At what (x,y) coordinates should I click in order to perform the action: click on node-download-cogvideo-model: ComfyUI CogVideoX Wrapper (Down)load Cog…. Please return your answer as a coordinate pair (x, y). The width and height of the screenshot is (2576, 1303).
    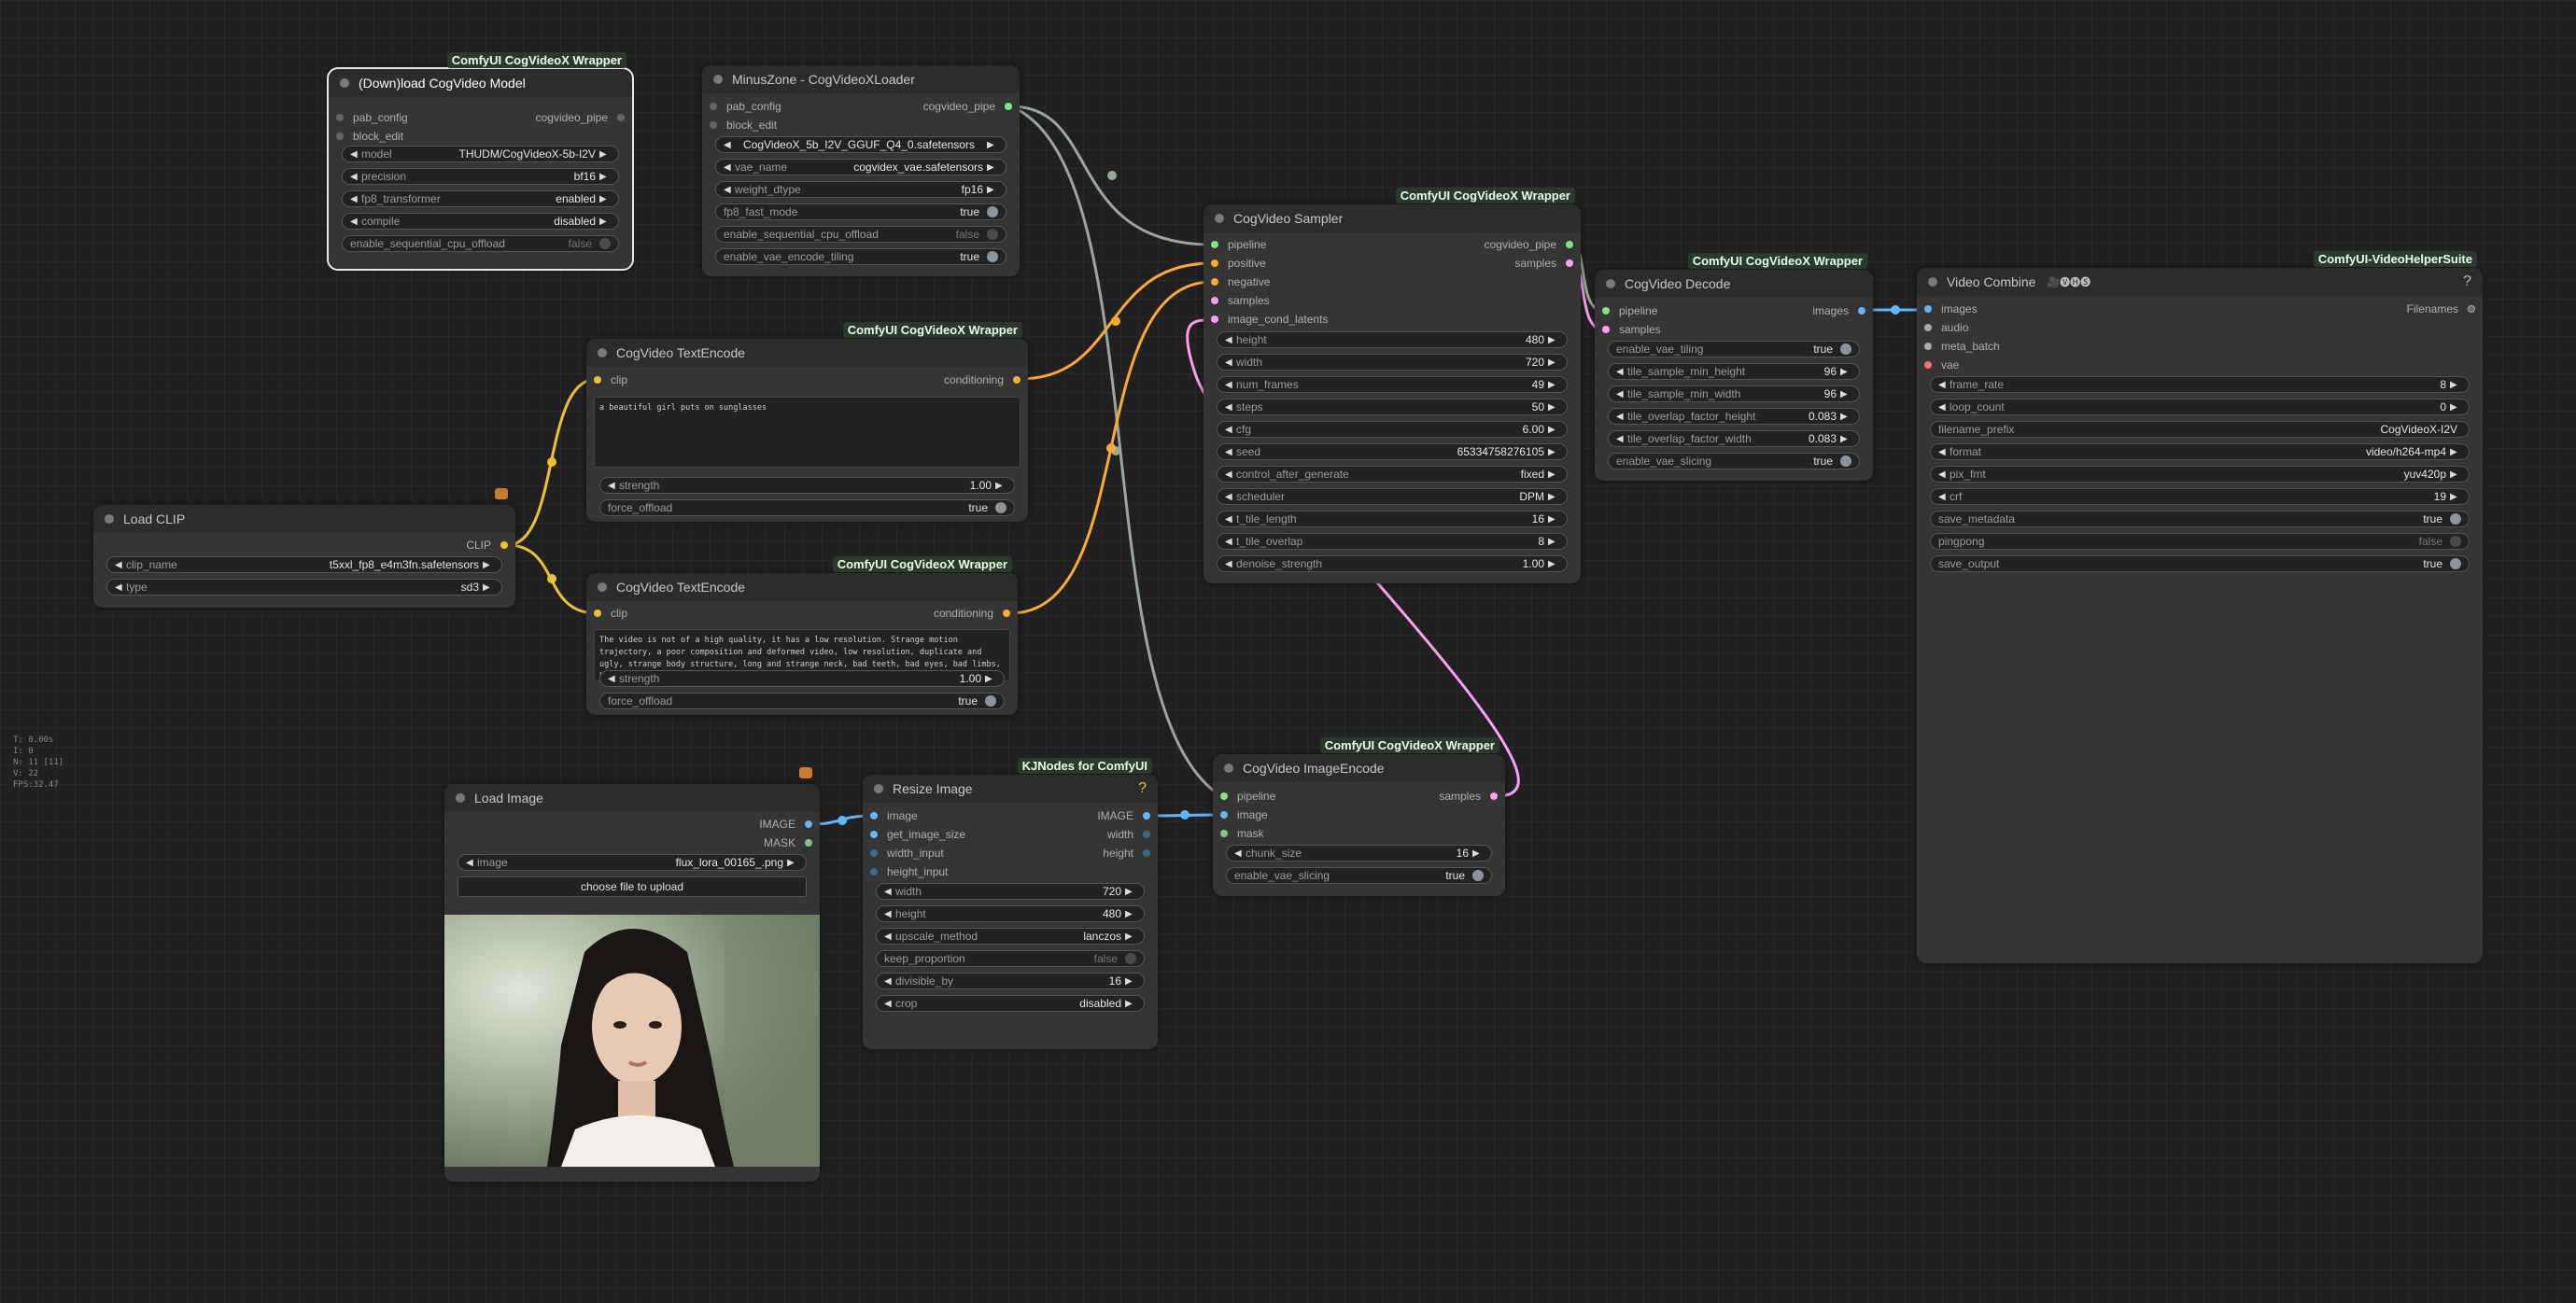
    Looking at the image, I should click on (480, 161).